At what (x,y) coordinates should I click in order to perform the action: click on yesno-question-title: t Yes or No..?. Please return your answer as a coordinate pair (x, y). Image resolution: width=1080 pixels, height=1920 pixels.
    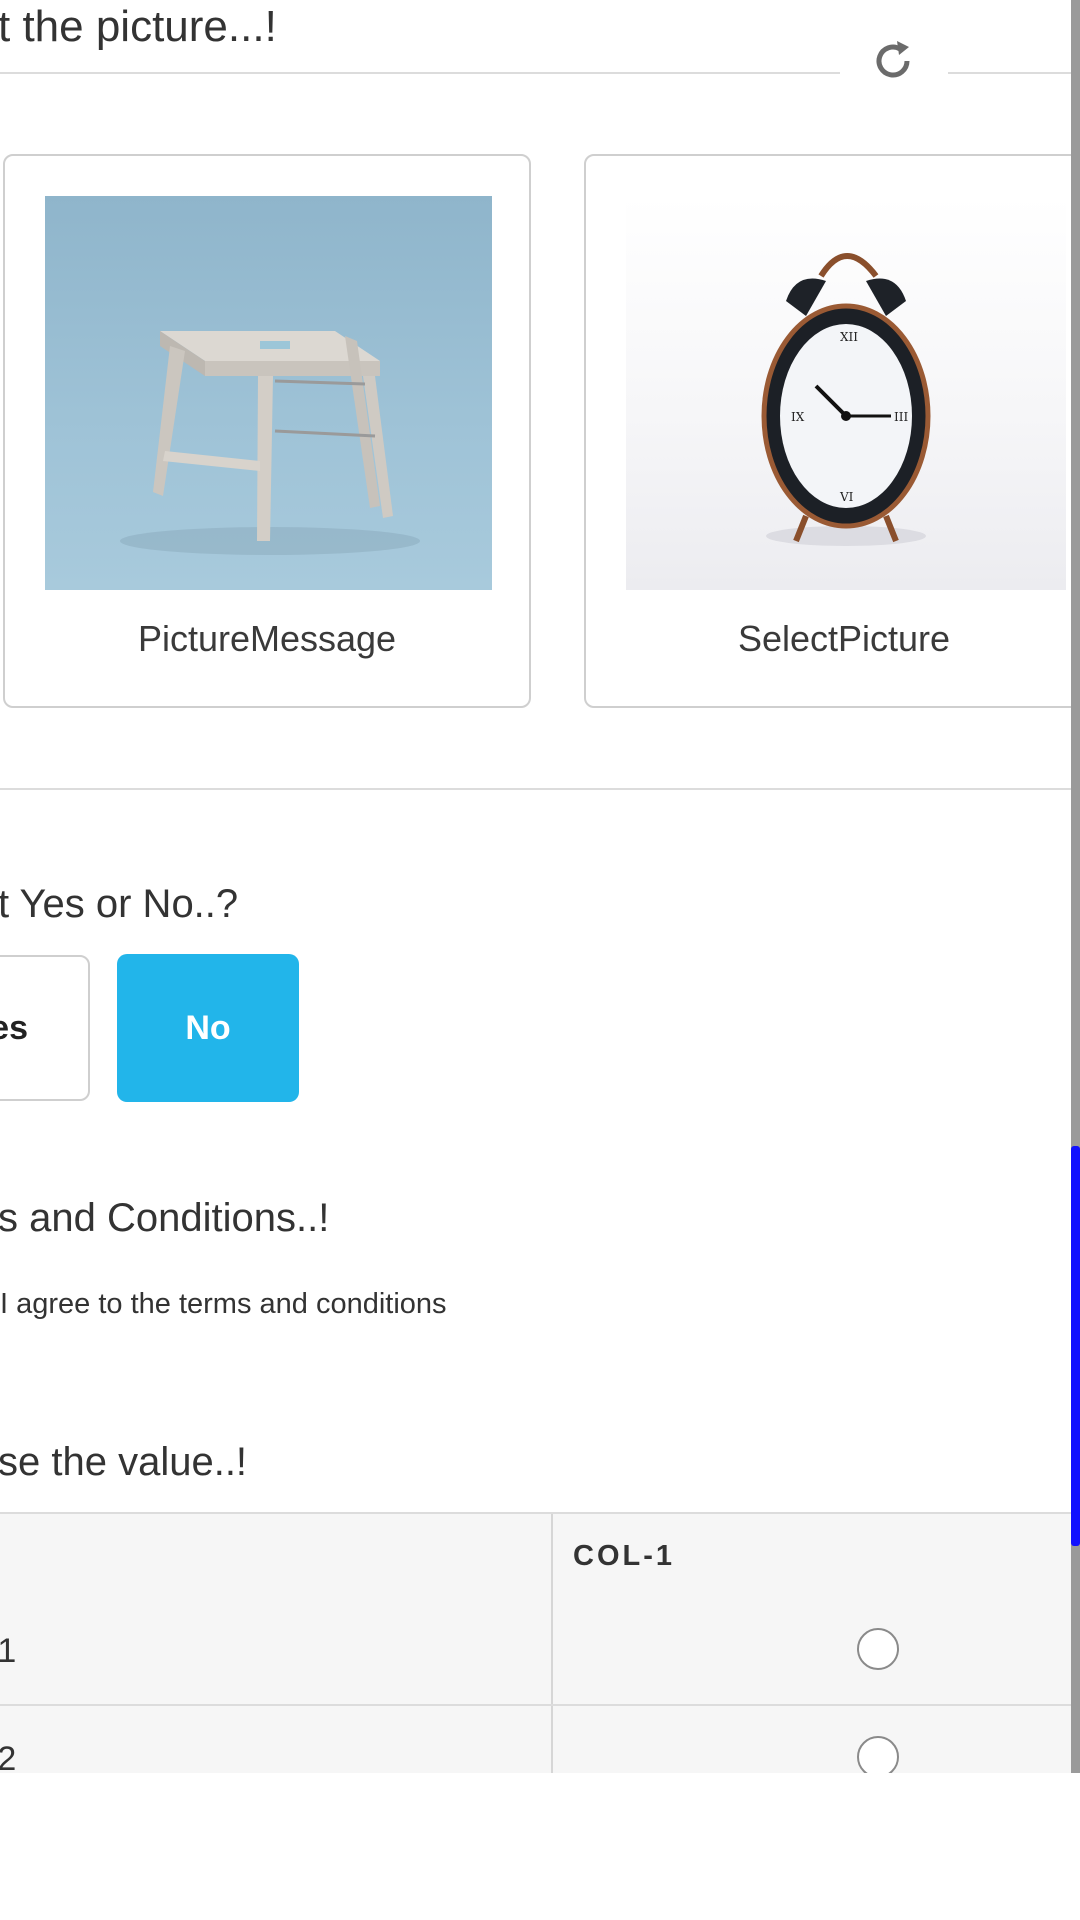
    Looking at the image, I should click on (119, 904).